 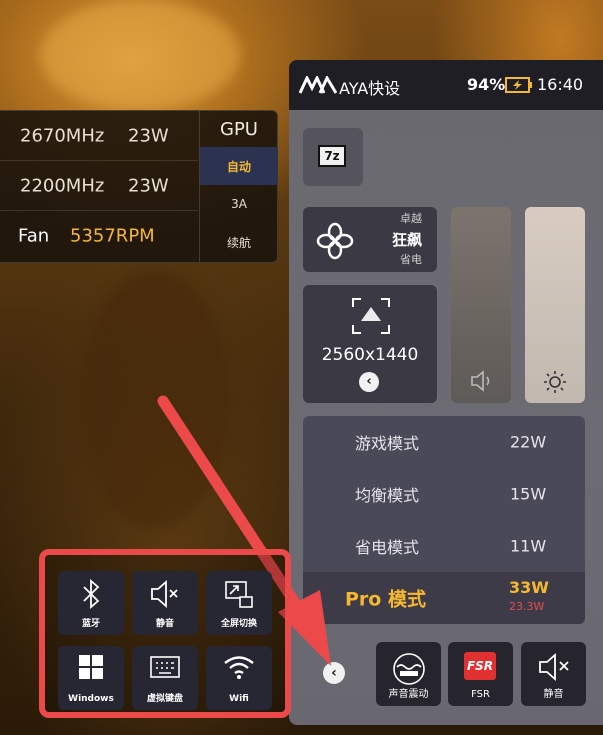 What do you see at coordinates (164, 594) in the screenshot?
I see `mute-icon` at bounding box center [164, 594].